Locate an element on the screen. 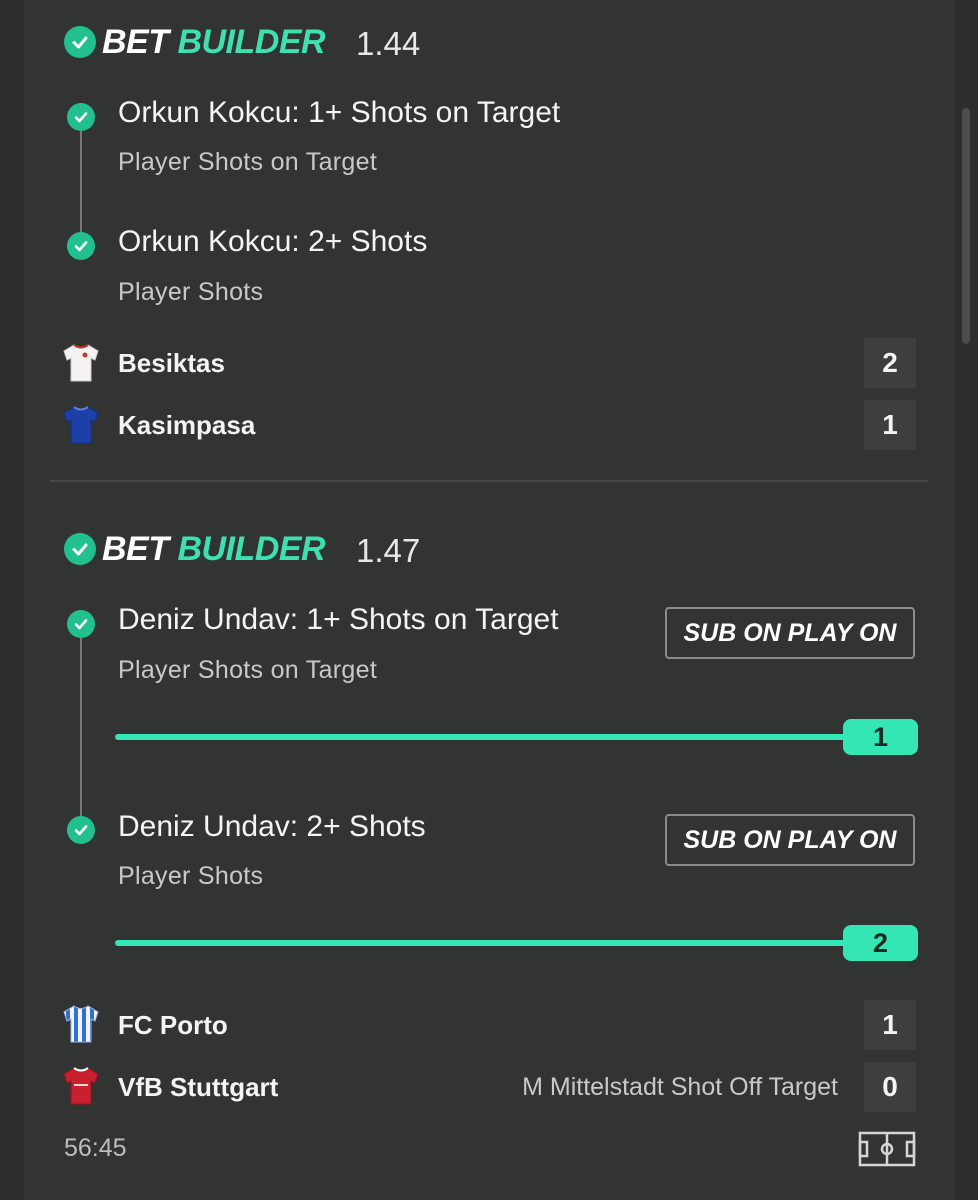 The image size is (978, 1200). team-name: Kasimpasa is located at coordinates (187, 425).